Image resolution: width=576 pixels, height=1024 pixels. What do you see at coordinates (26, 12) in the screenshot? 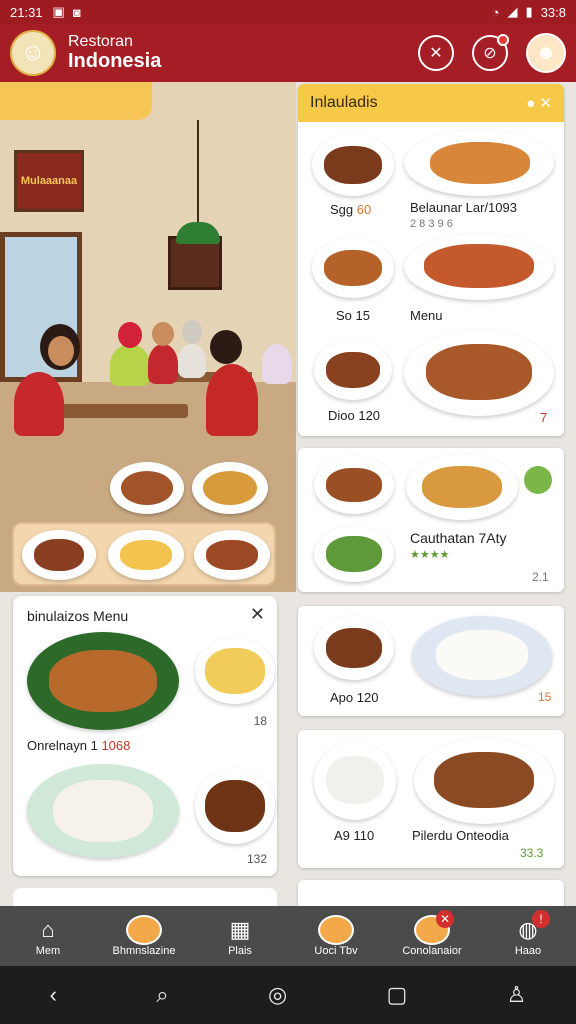
I see `status-time: 21:31` at bounding box center [26, 12].